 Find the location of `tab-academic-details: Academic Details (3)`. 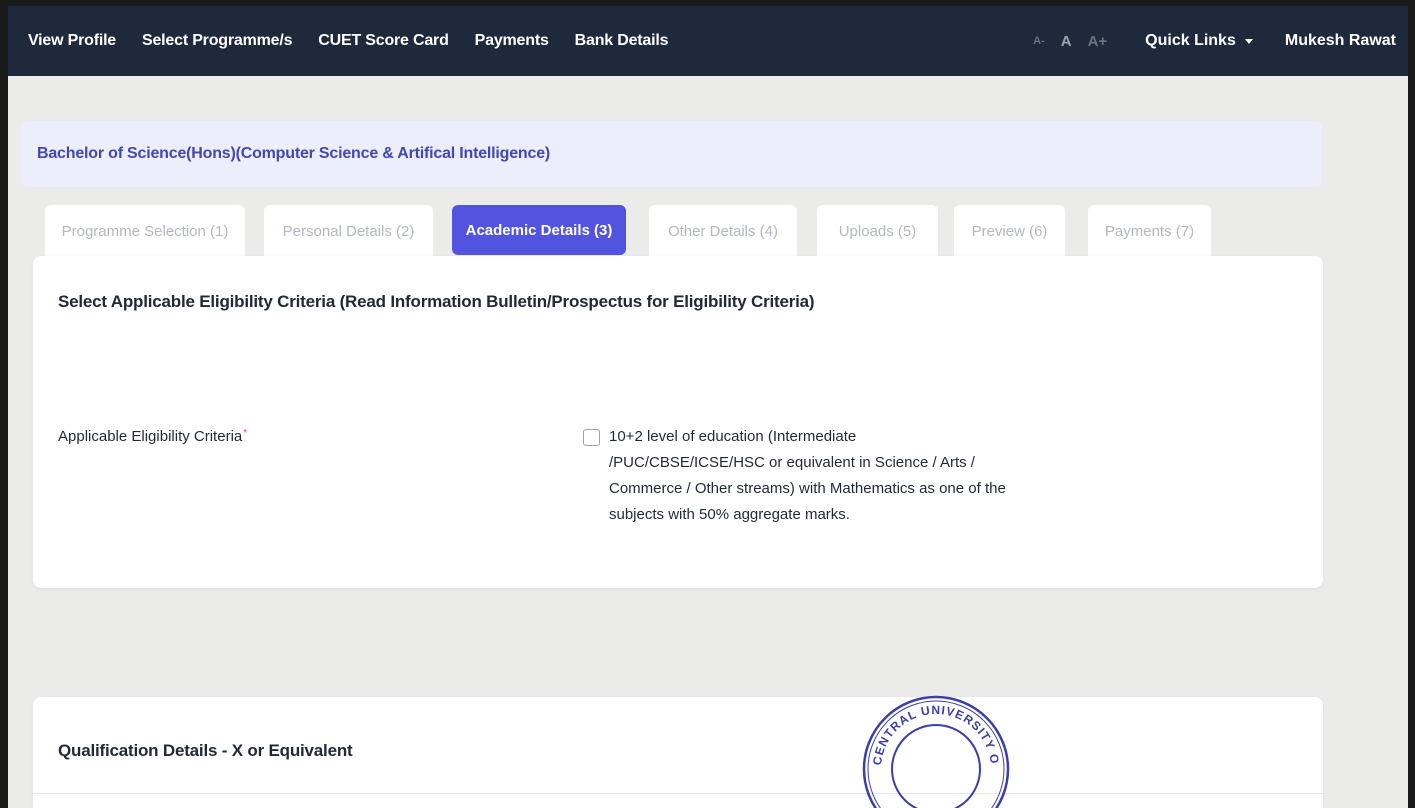

tab-academic-details: Academic Details (3) is located at coordinates (539, 230).